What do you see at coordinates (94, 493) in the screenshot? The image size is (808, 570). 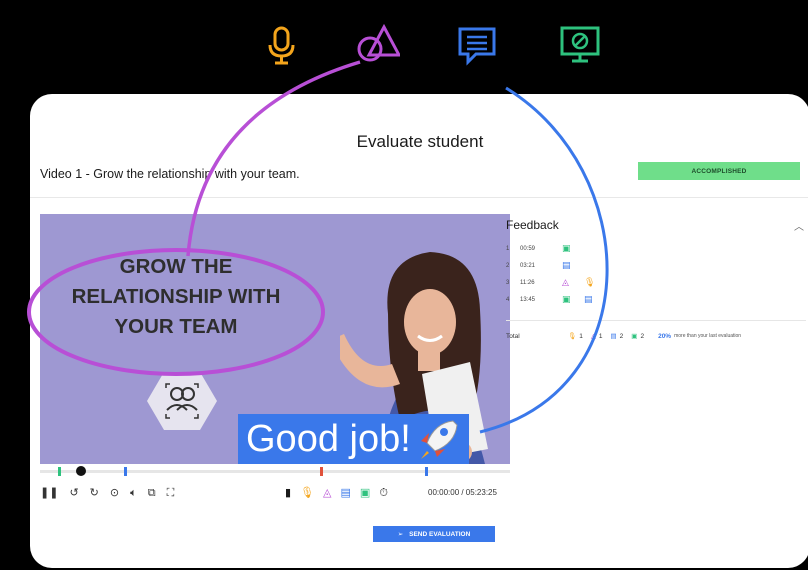 I see `forward-icon: ↻` at bounding box center [94, 493].